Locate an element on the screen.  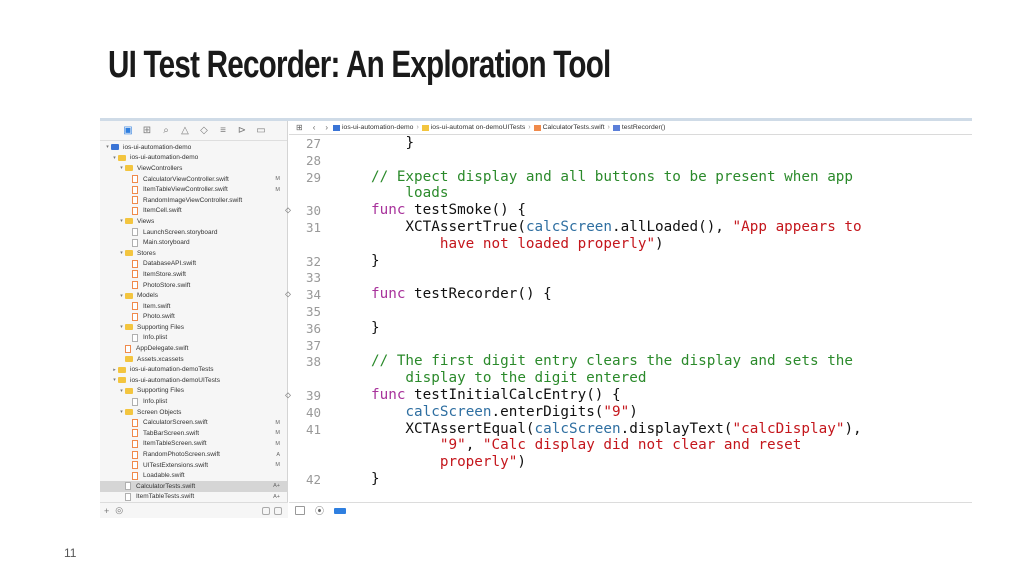
line-number: 32 is located at coordinates (313, 261).